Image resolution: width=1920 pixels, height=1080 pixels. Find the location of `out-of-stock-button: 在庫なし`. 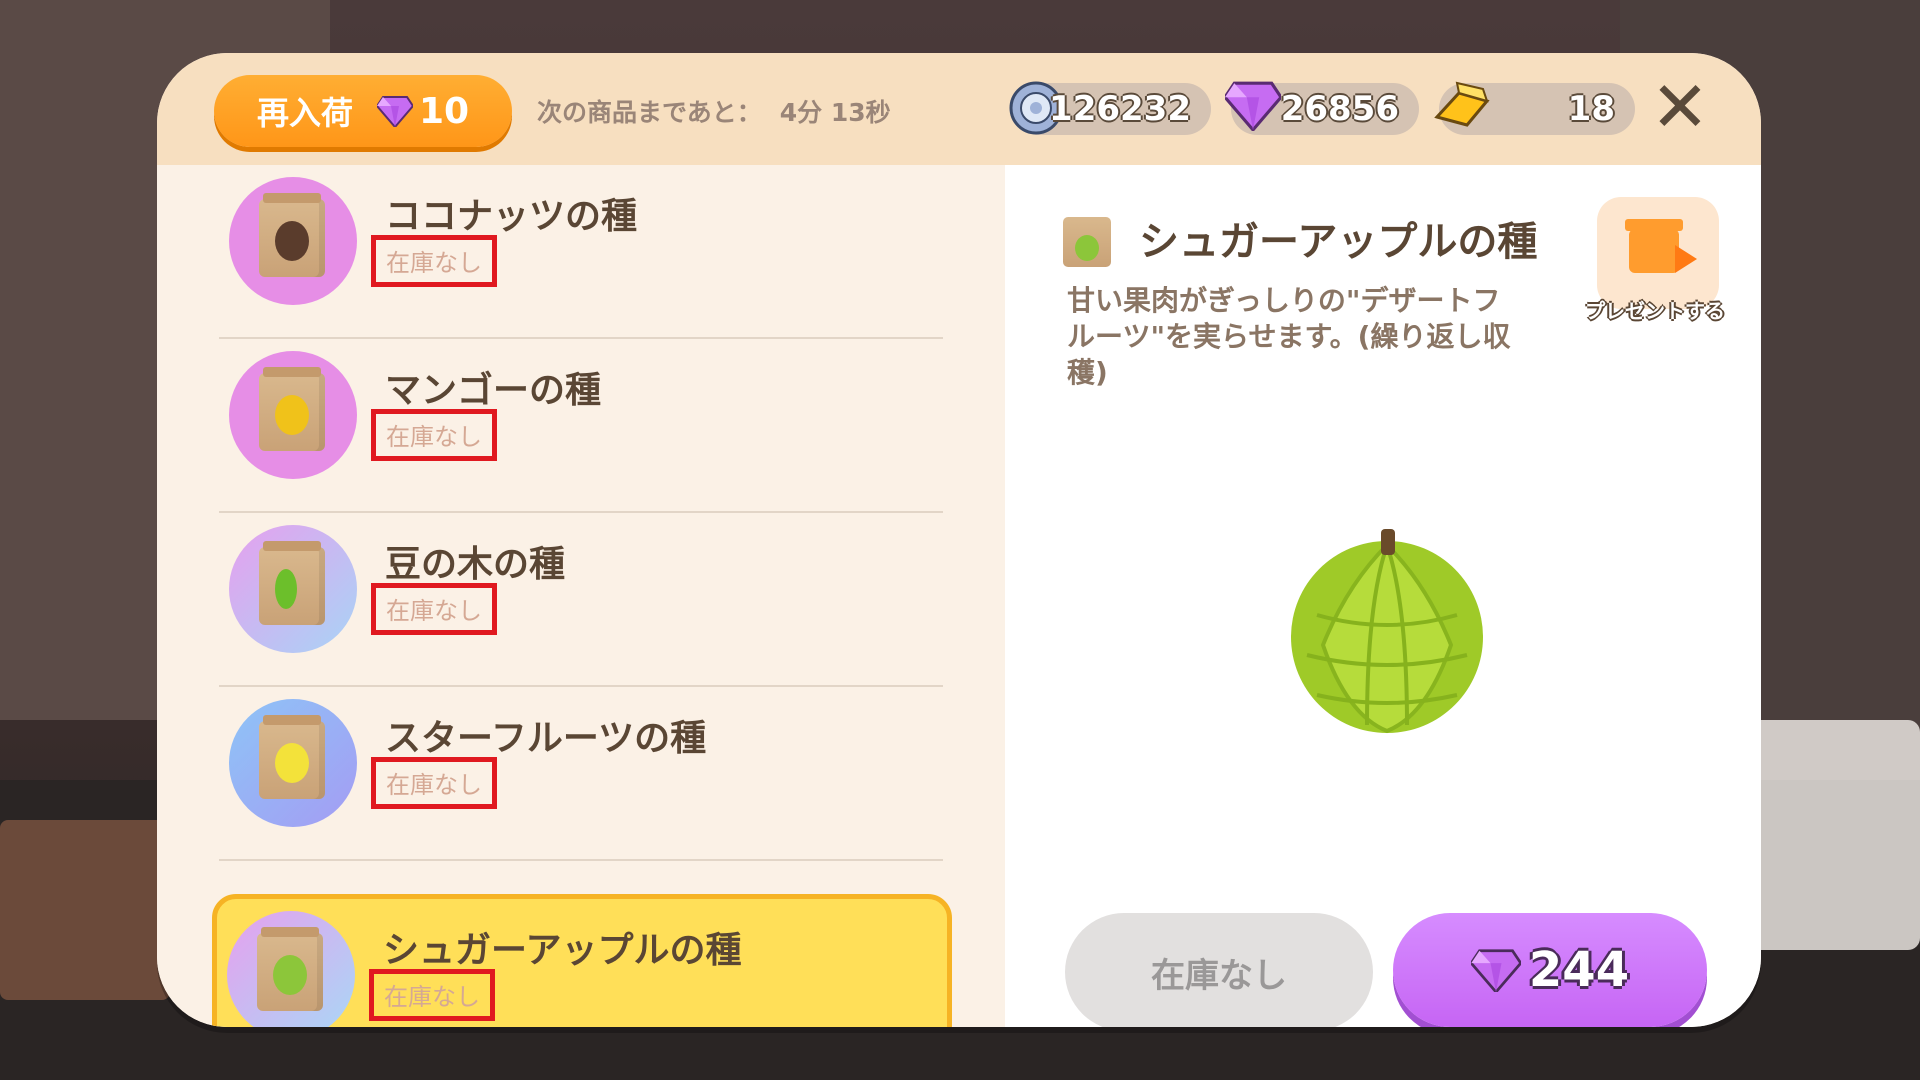

out-of-stock-button: 在庫なし is located at coordinates (1219, 970).